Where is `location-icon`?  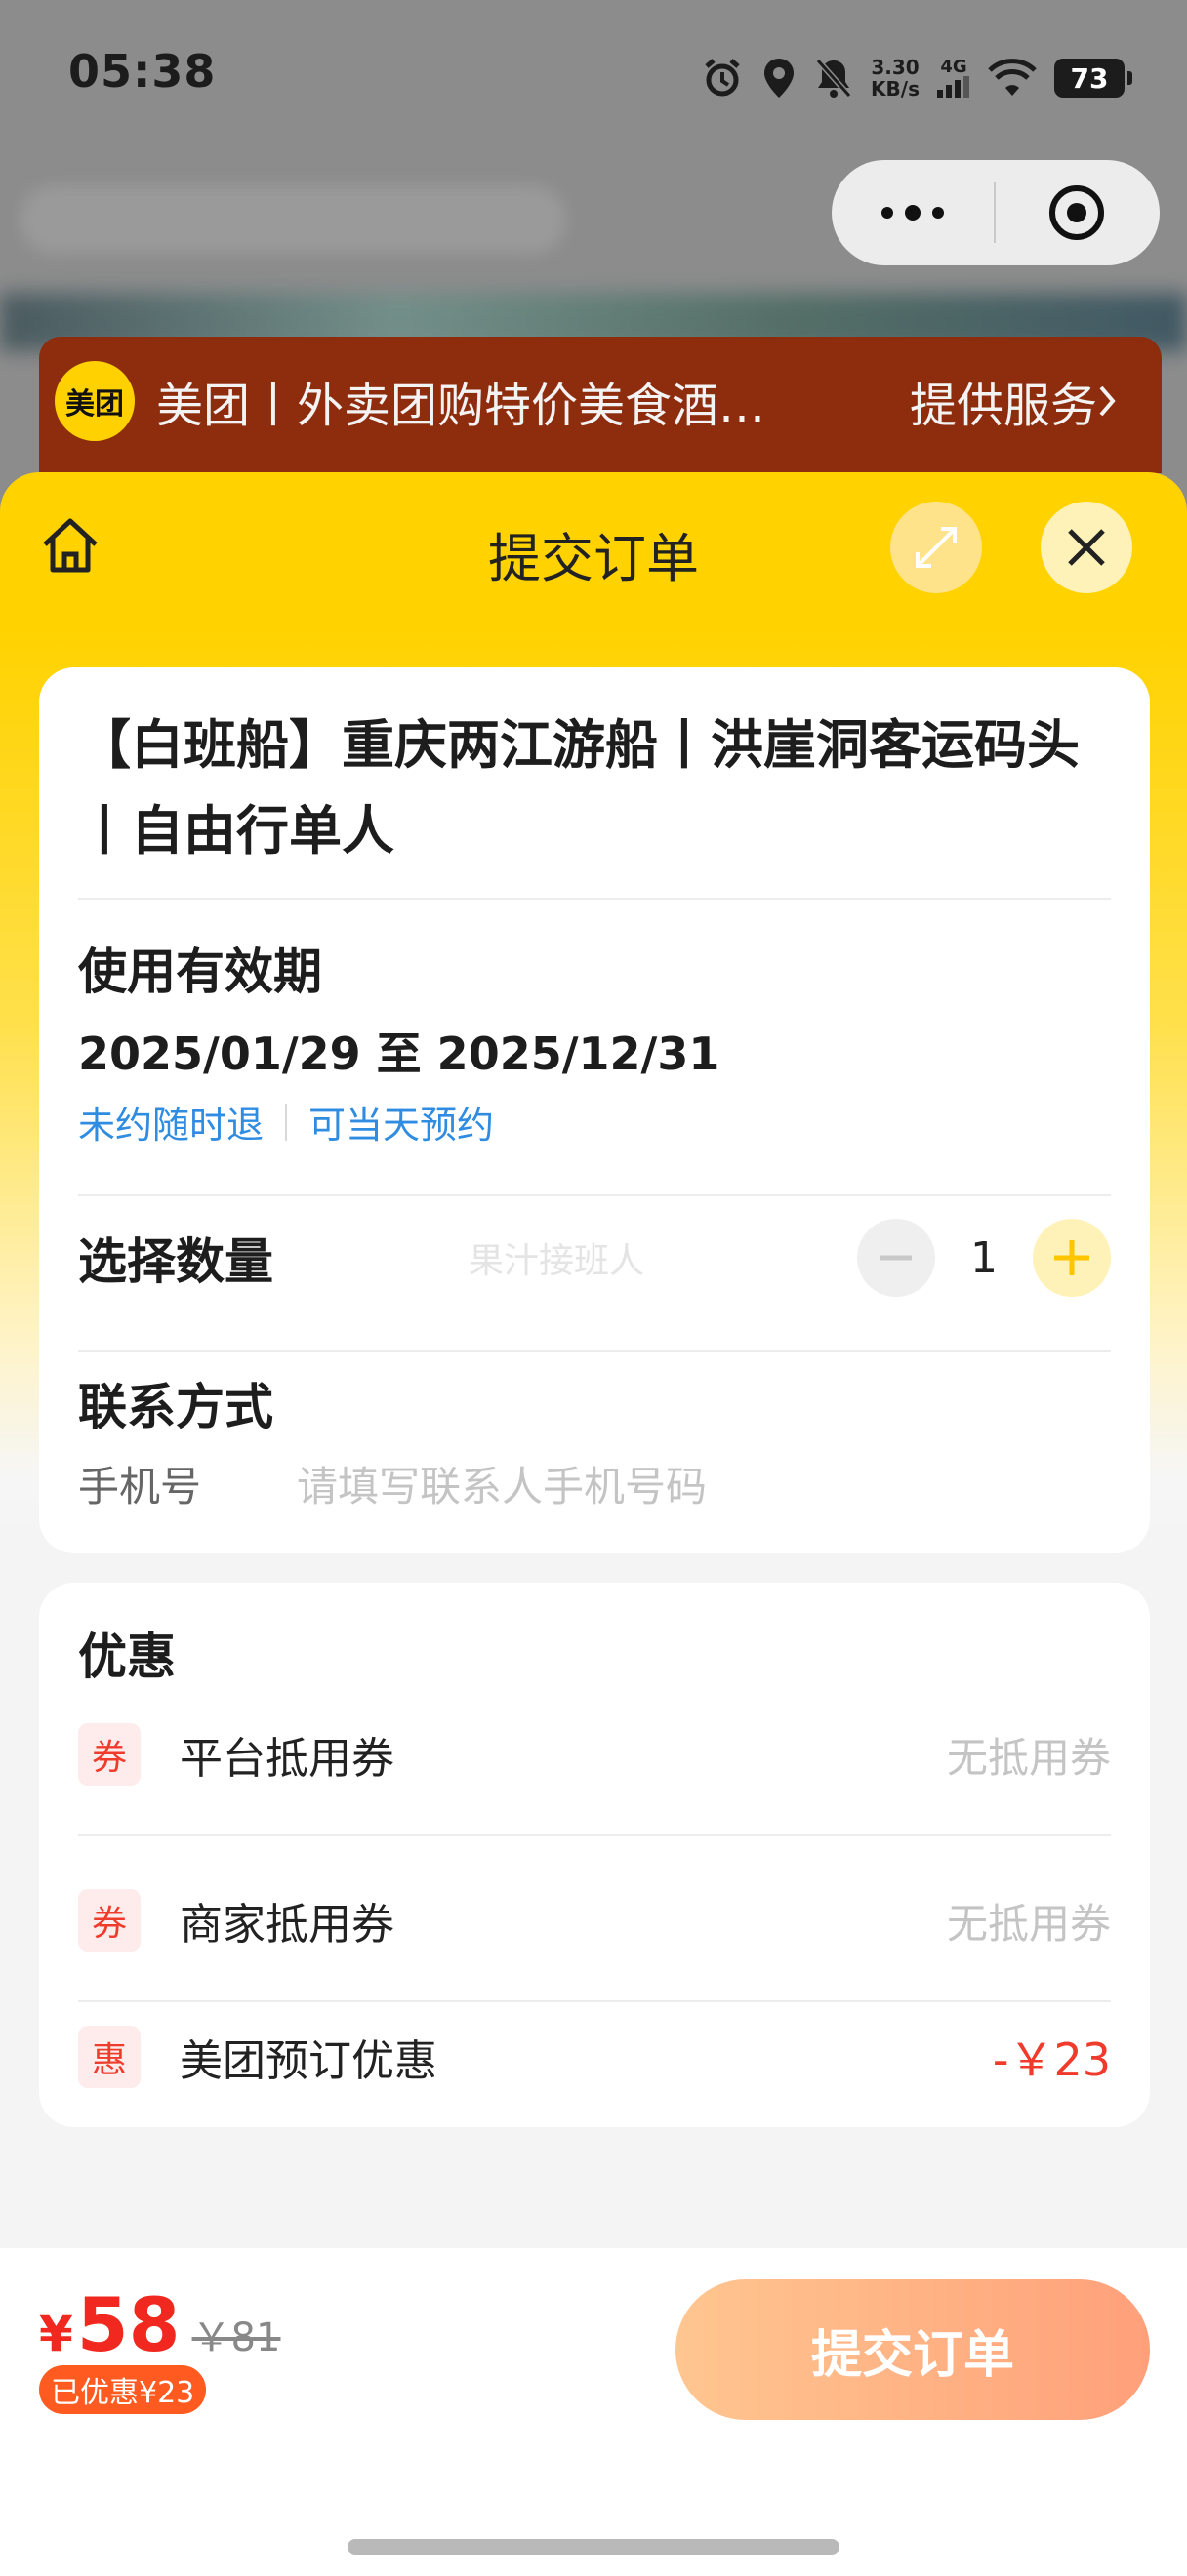 location-icon is located at coordinates (779, 78).